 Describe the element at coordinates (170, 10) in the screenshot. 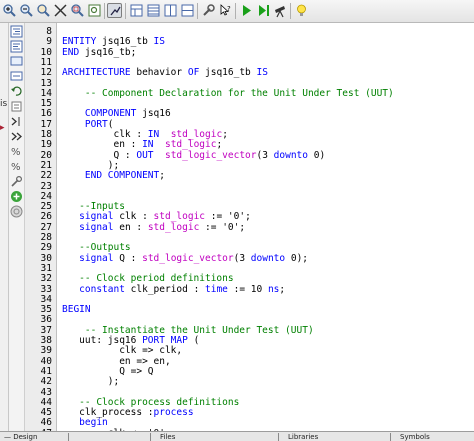

I see `layout-c-icon` at that location.